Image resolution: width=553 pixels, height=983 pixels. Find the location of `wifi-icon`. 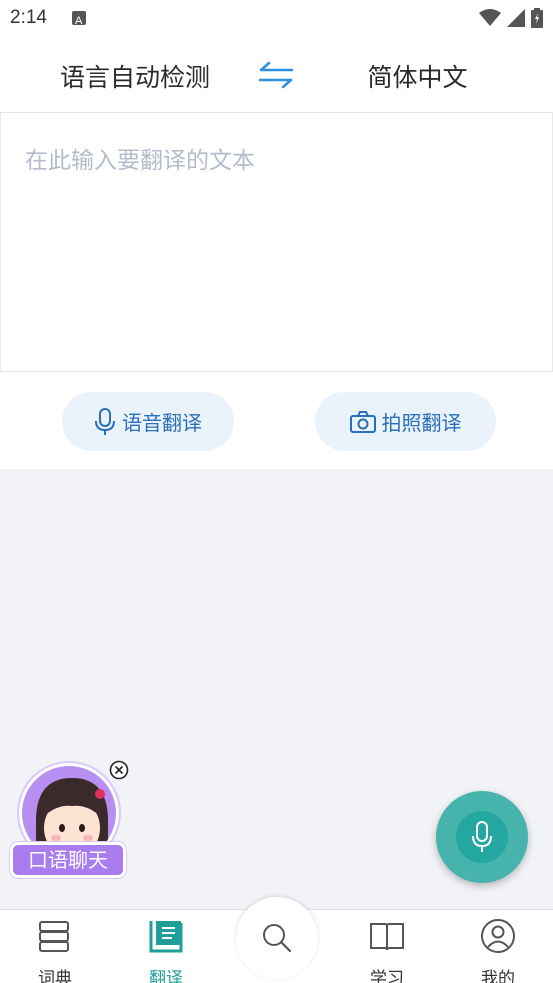

wifi-icon is located at coordinates (490, 17).